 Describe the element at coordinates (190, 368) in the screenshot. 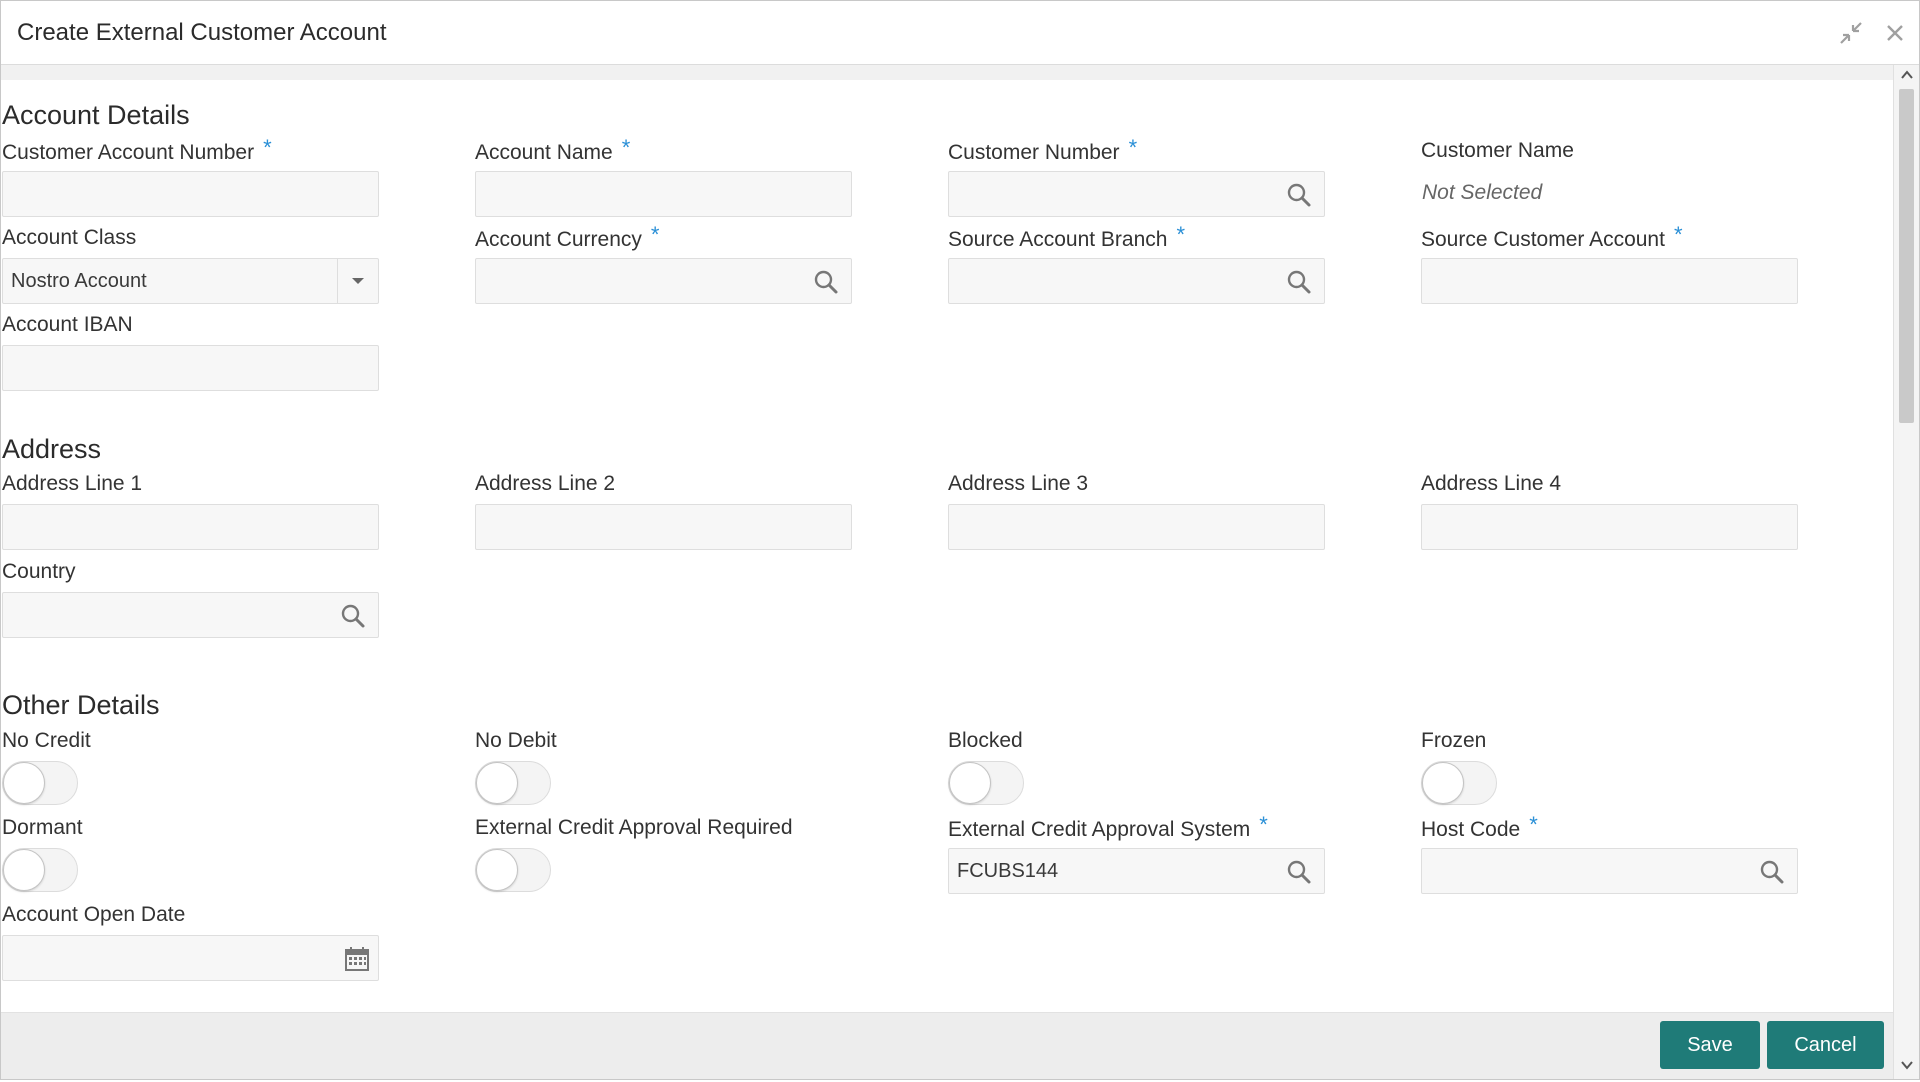

I see `account-iban-input` at that location.